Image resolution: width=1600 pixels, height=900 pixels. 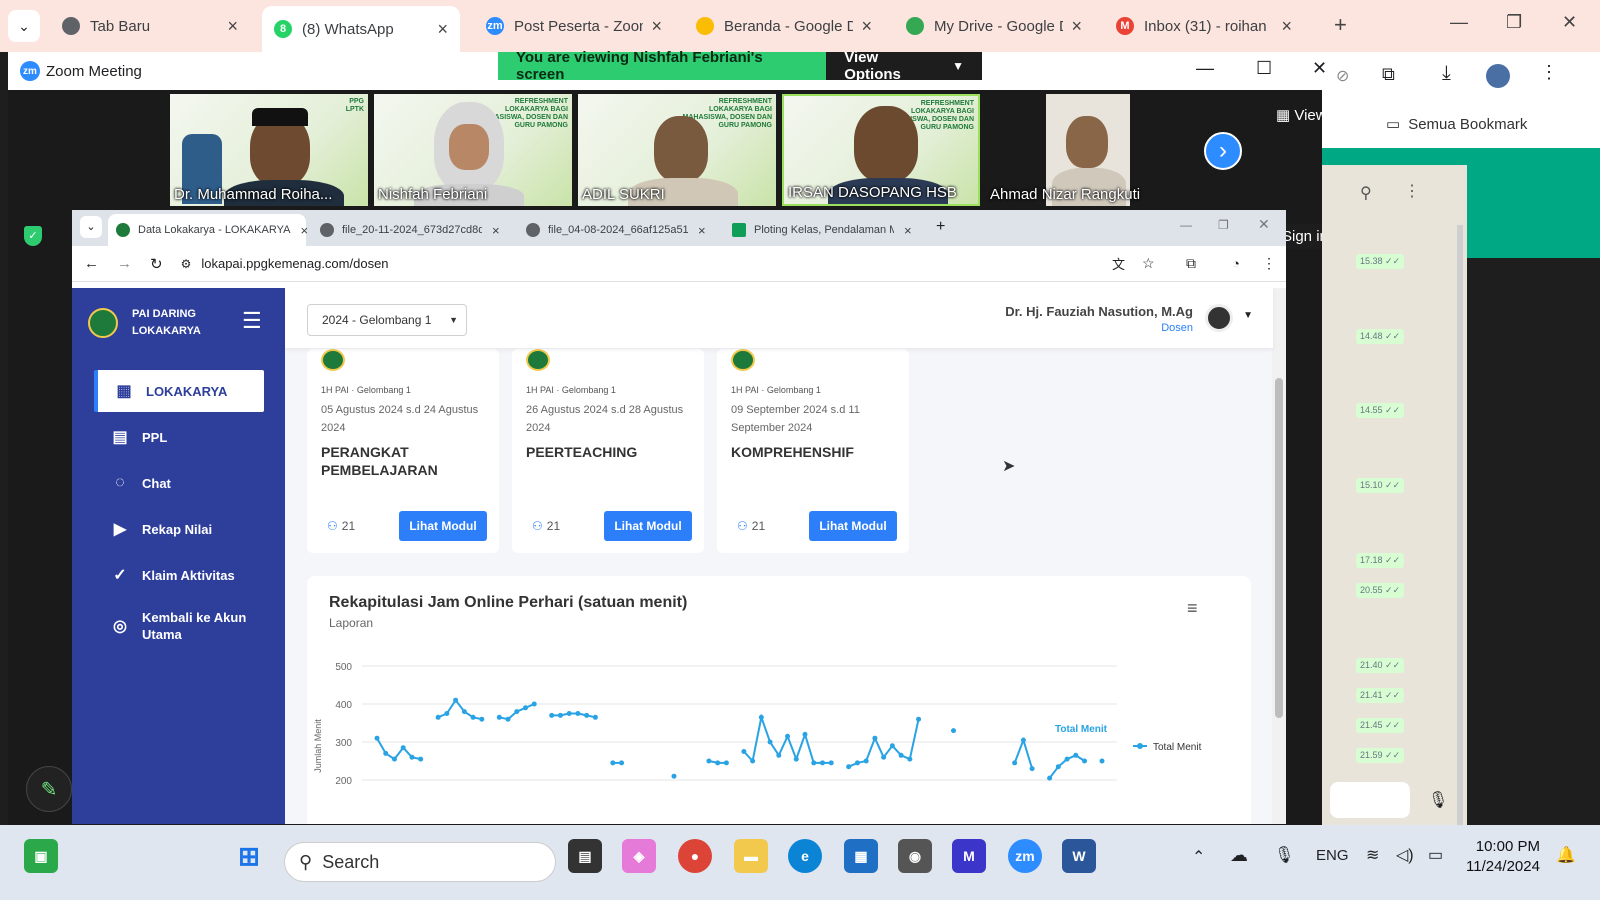 I want to click on chart-menu-icon: ≡, so click(x=1192, y=608).